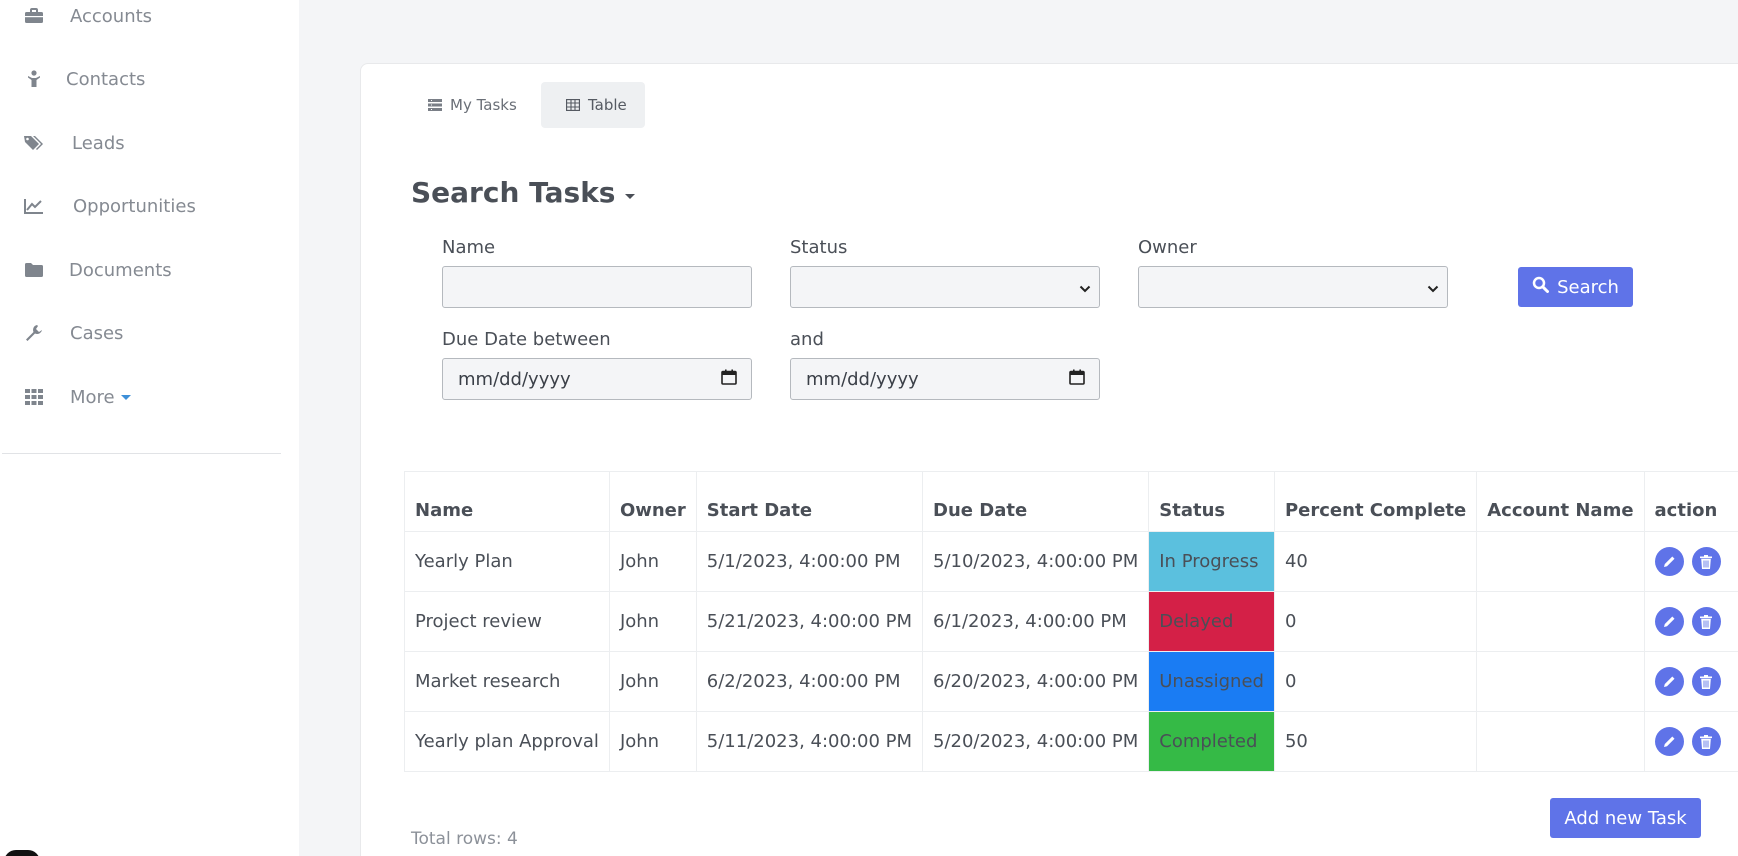 This screenshot has width=1738, height=856. What do you see at coordinates (1625, 818) in the screenshot?
I see `add-new-task-button: Add new Task` at bounding box center [1625, 818].